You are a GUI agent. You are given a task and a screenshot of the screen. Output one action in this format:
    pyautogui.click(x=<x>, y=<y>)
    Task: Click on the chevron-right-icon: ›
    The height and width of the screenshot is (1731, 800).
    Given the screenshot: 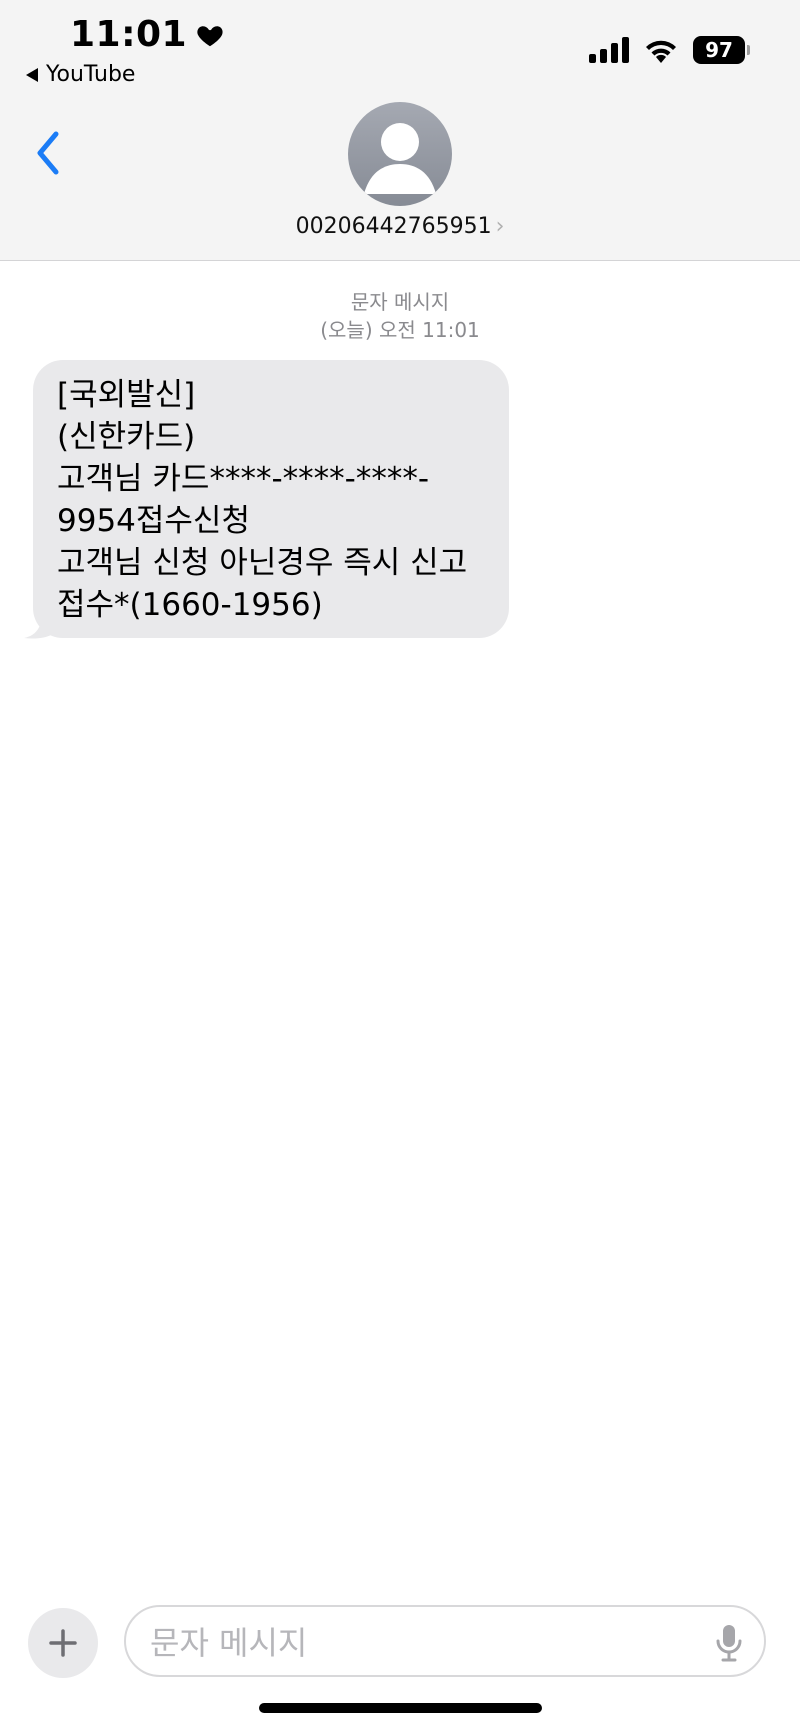 What is the action you would take?
    pyautogui.click(x=500, y=226)
    